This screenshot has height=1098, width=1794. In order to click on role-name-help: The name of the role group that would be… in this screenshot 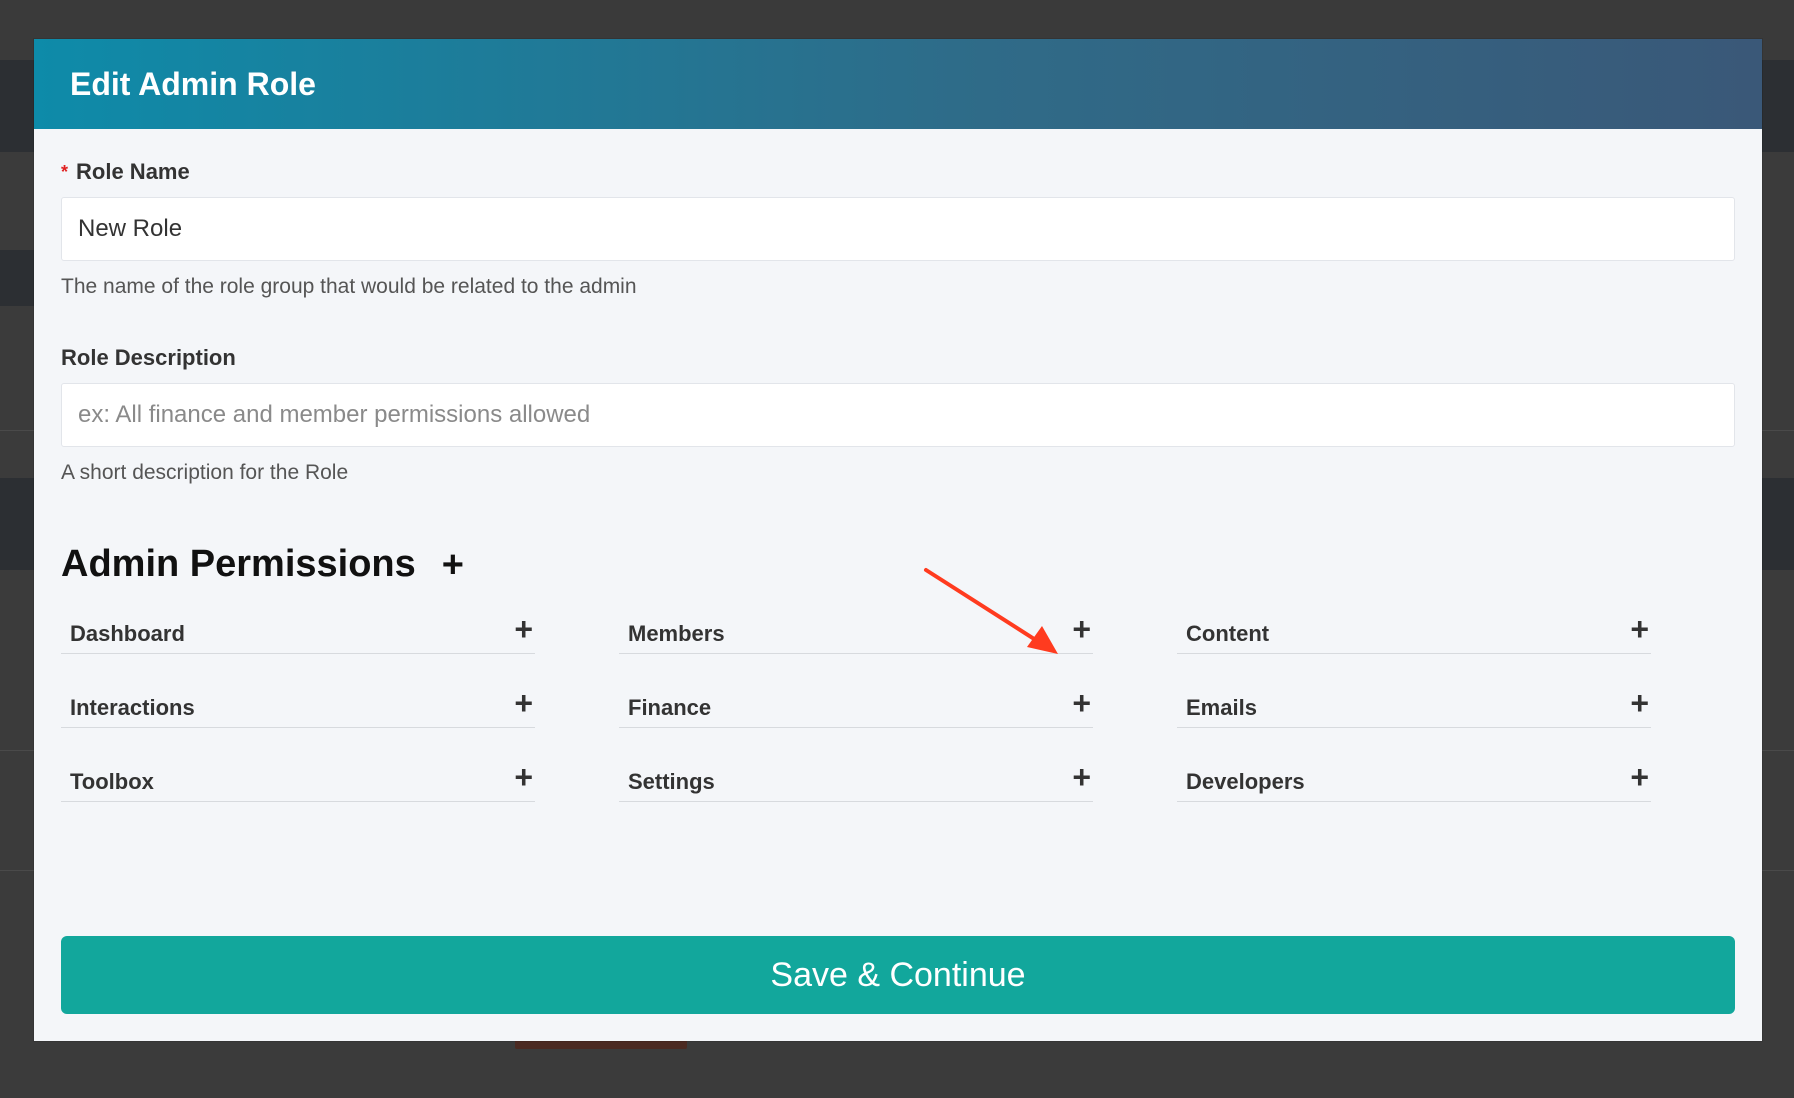, I will do `click(349, 286)`.